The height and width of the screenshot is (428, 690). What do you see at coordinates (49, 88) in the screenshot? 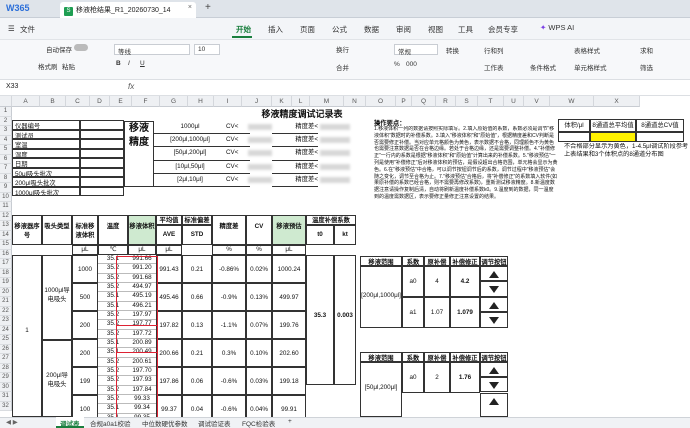
I see `cell-reference: X33` at bounding box center [49, 88].